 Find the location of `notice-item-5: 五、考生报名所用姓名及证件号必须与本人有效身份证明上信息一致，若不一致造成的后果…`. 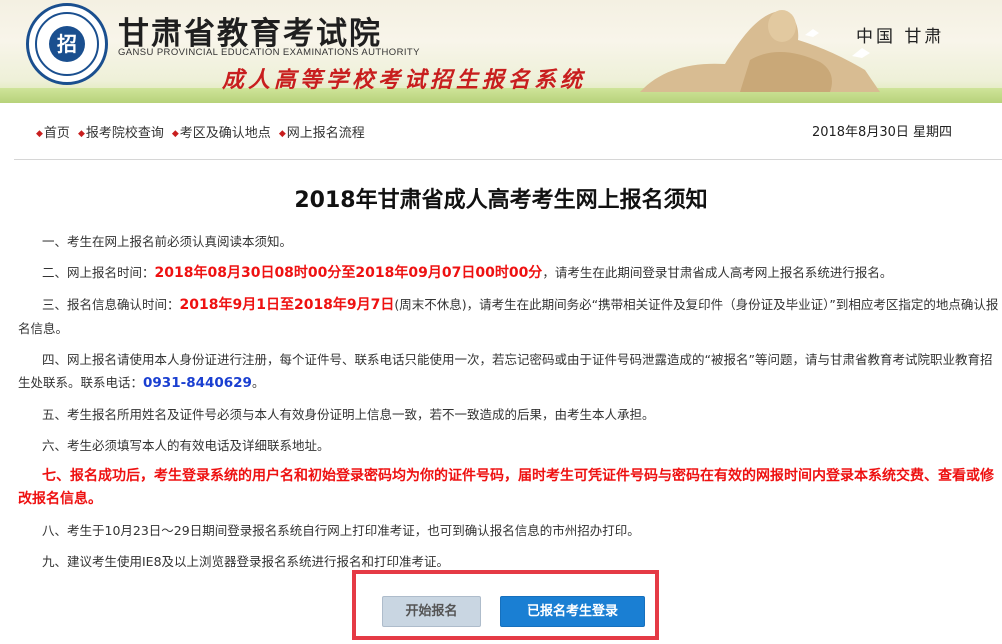

notice-item-5: 五、考生报名所用姓名及证件号必须与本人有效身份证明上信息一致，若不一致造成的后果… is located at coordinates (348, 414).